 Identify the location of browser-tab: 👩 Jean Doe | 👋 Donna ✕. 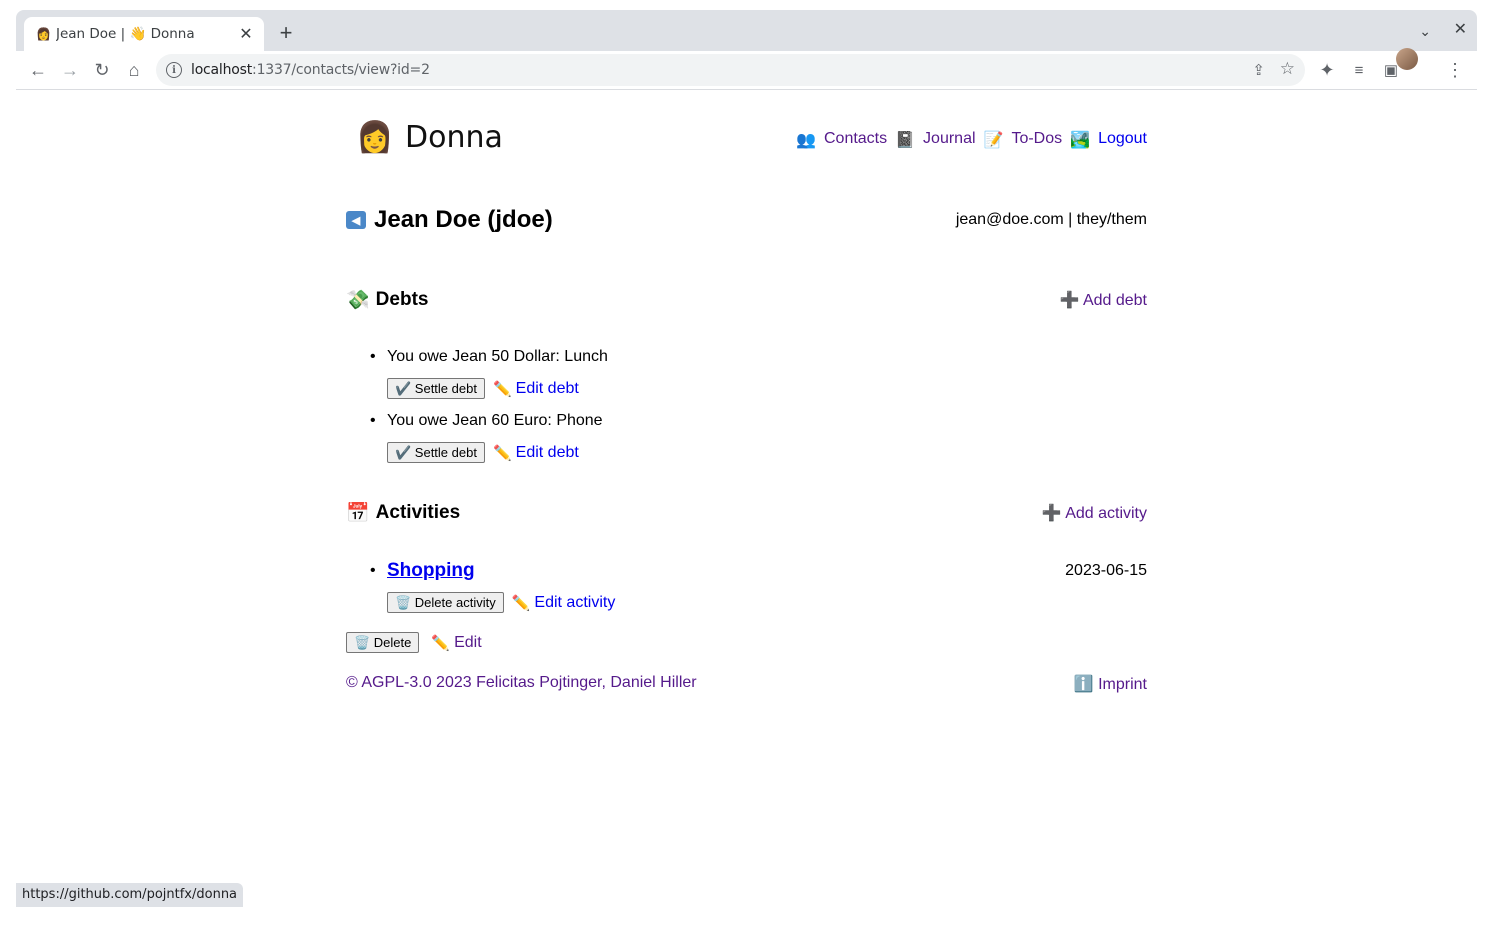
(144, 34).